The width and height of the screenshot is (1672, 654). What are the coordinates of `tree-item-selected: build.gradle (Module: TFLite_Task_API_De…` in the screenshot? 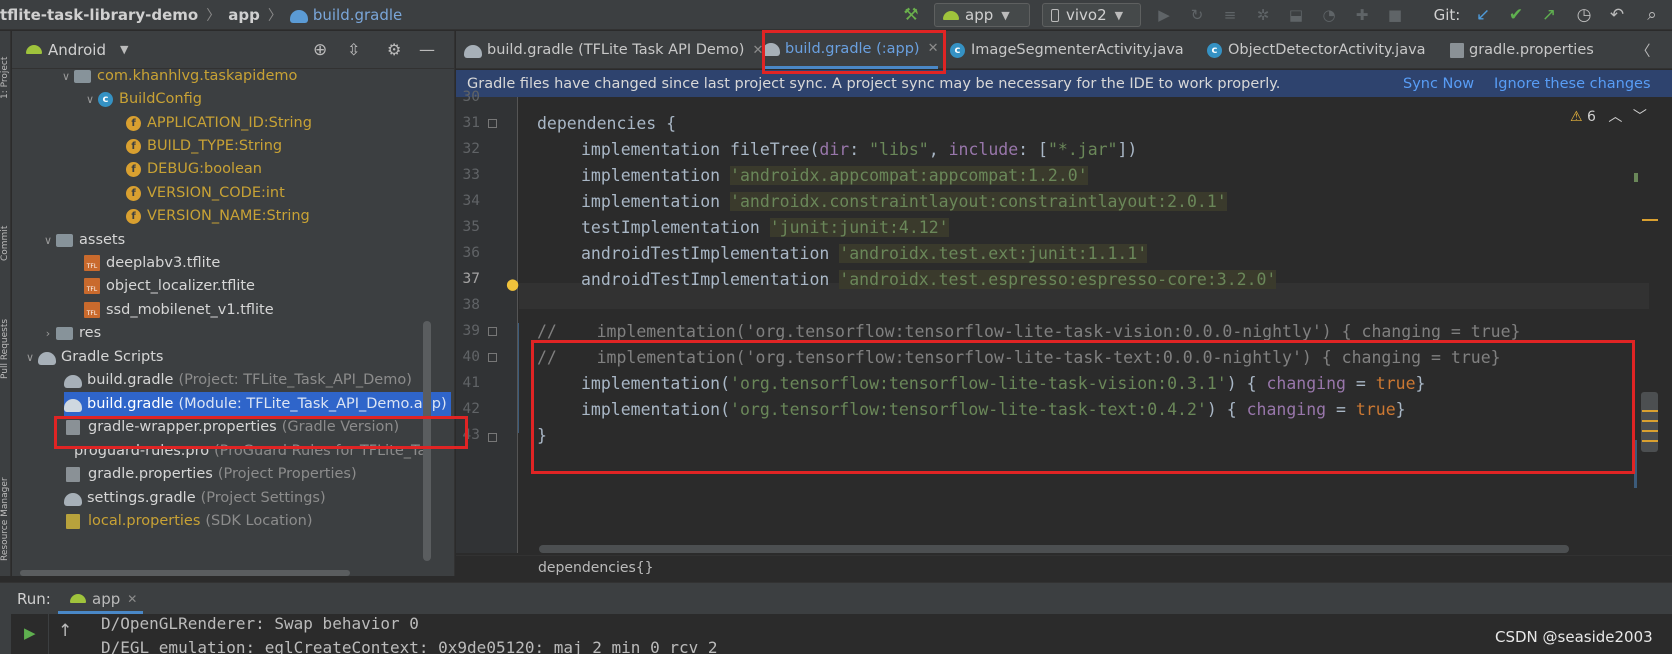 It's located at (257, 404).